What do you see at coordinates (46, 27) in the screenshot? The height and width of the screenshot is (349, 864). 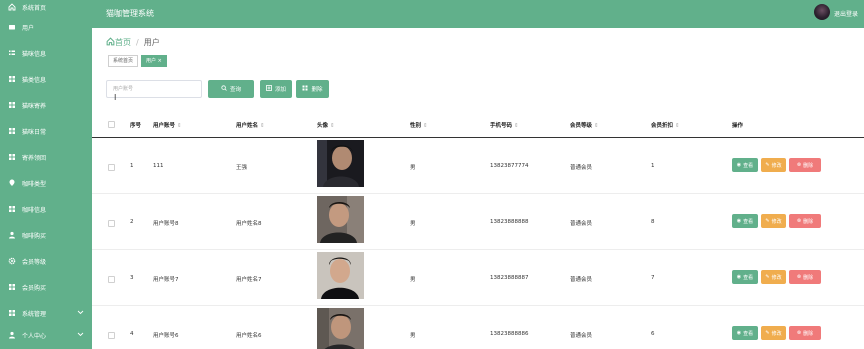 I see `sidebar-item-users: 用户` at bounding box center [46, 27].